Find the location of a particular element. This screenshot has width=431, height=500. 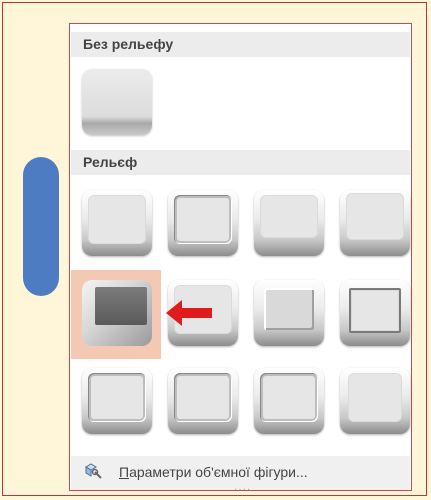

bevel-option-art-deco is located at coordinates (375, 401).